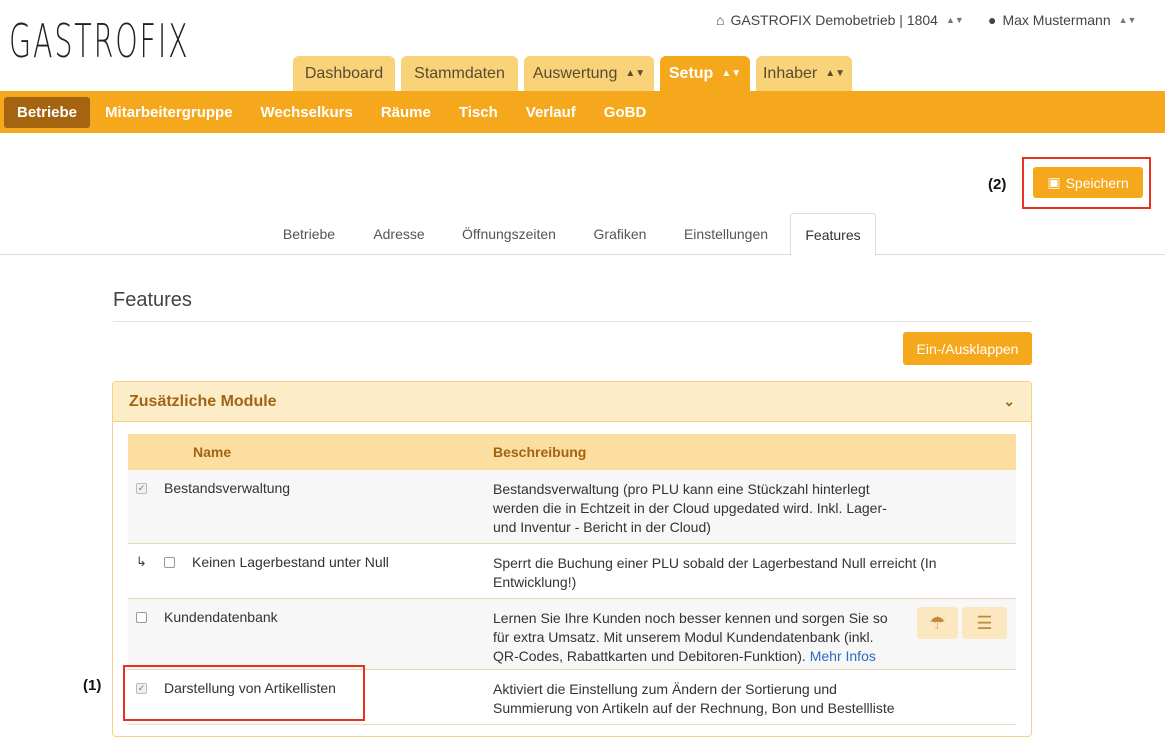  Describe the element at coordinates (92, 685) in the screenshot. I see `annotation-label-row: (1)` at that location.